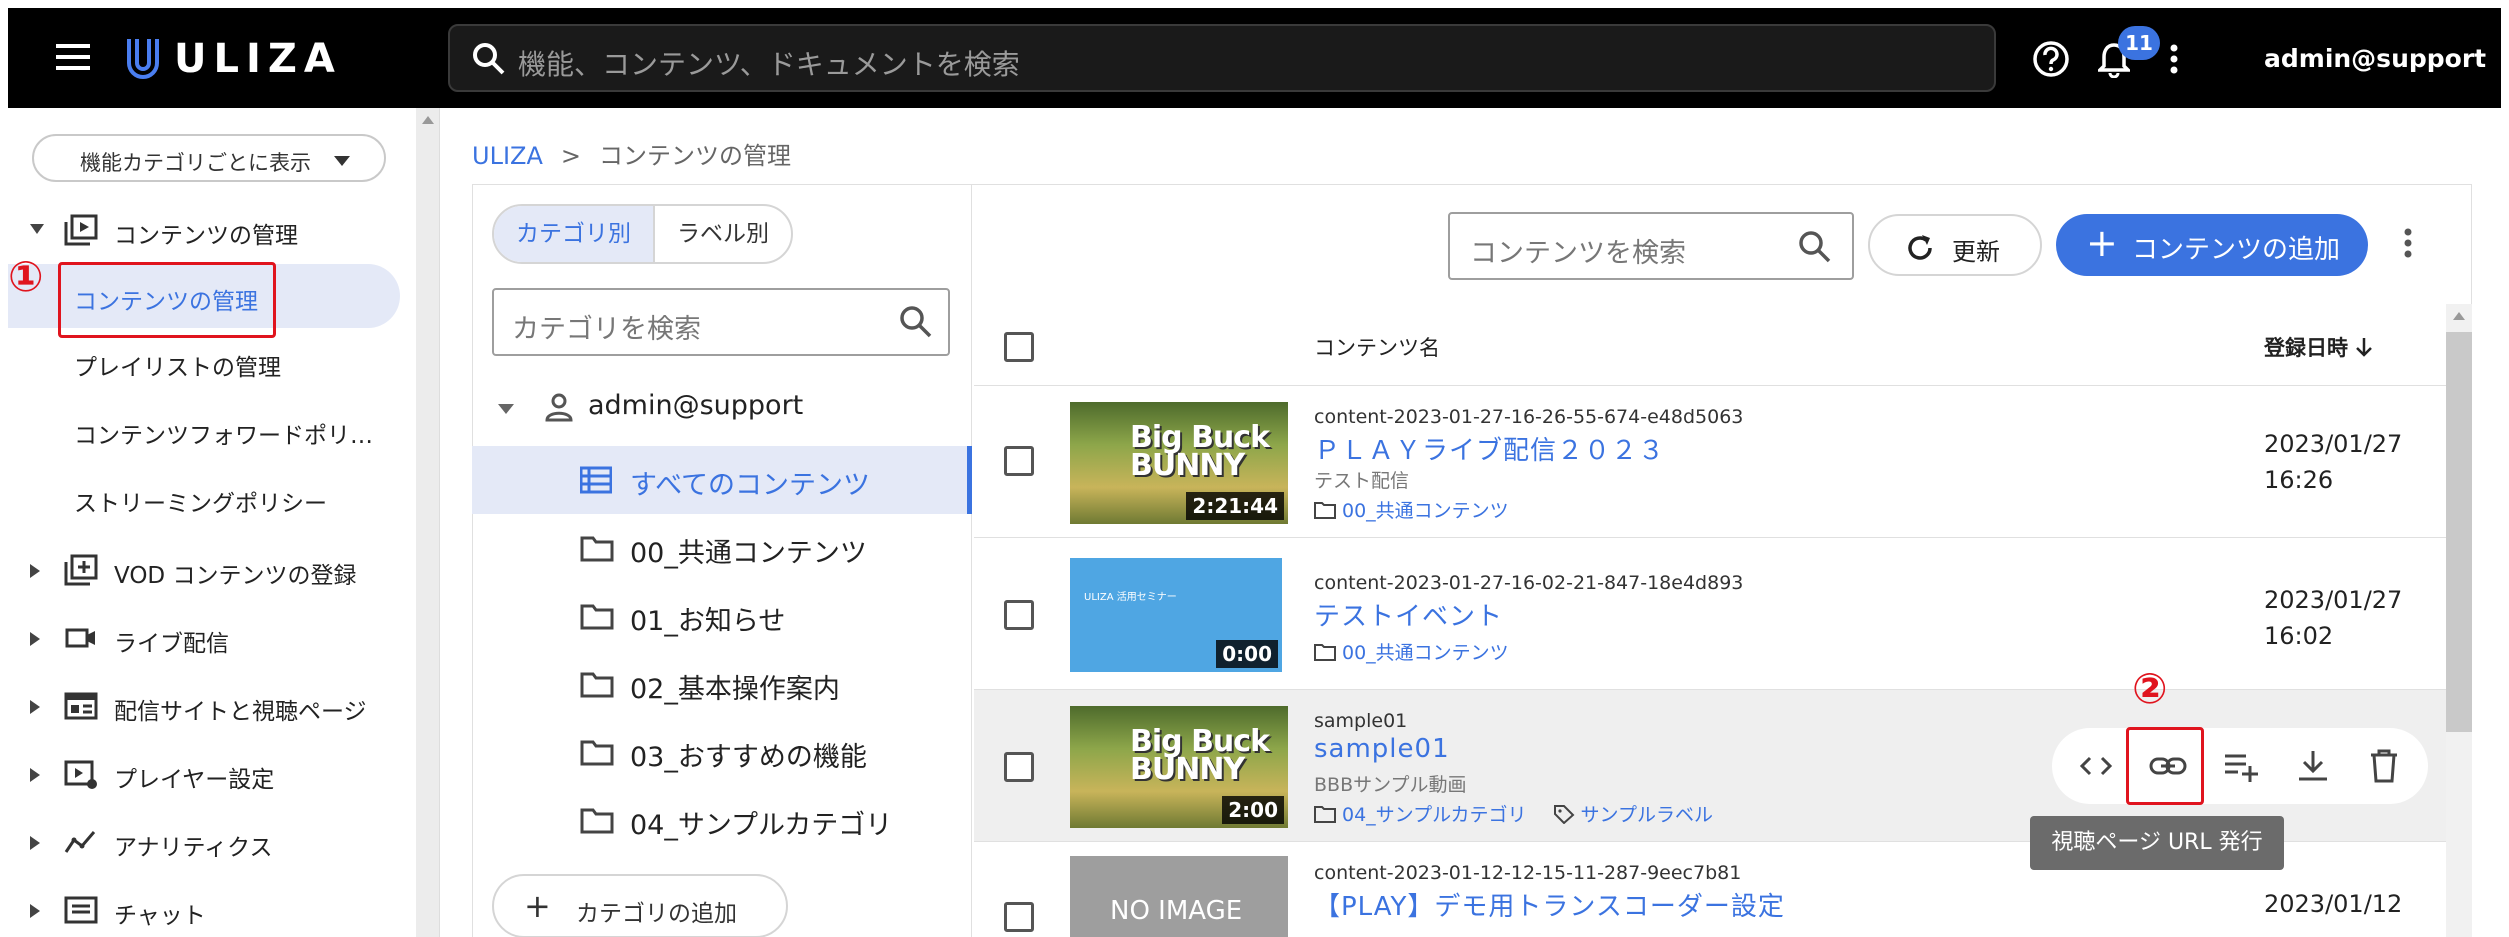 The image size is (2509, 937). I want to click on breadcrumb-current: コンテンツの管理, so click(694, 156).